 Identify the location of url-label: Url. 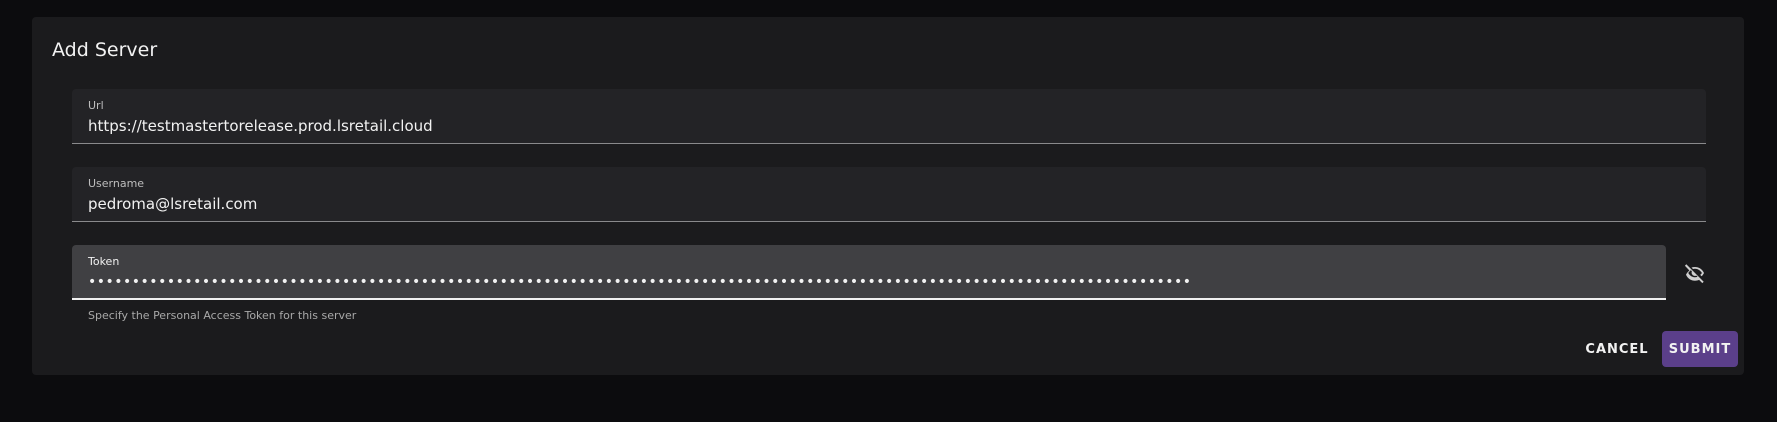
(96, 105).